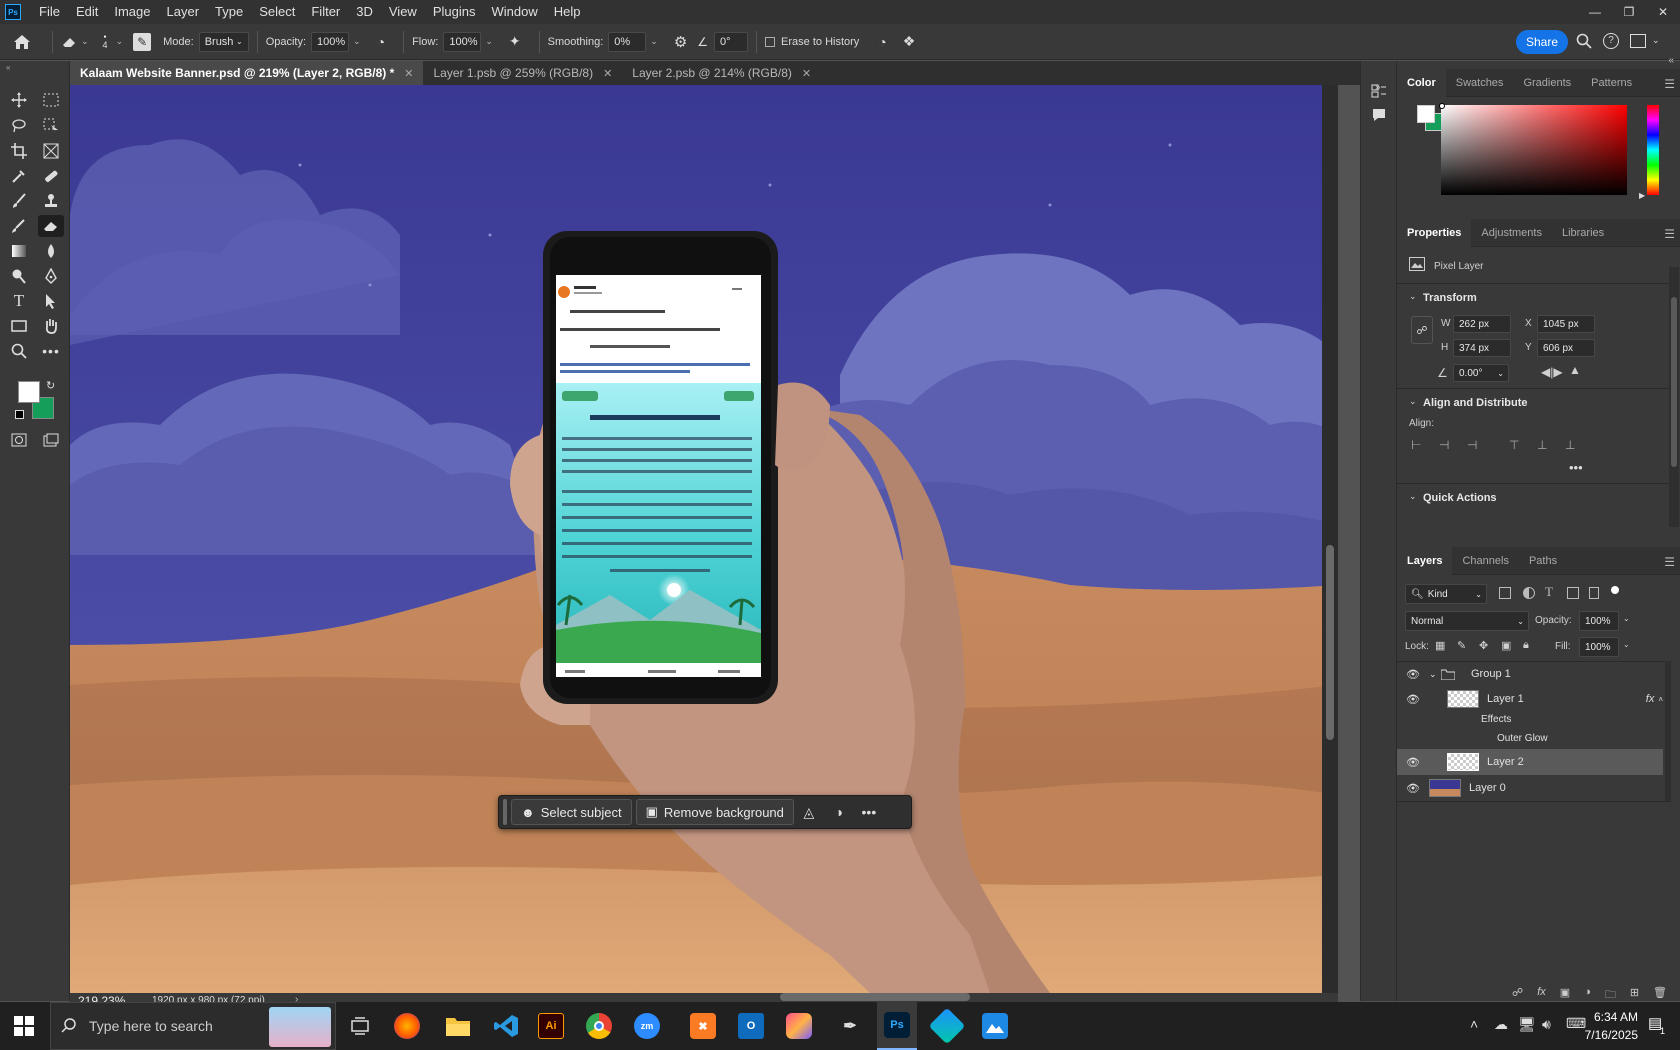 The height and width of the screenshot is (1050, 1680). I want to click on move-tool-icon, so click(19, 100).